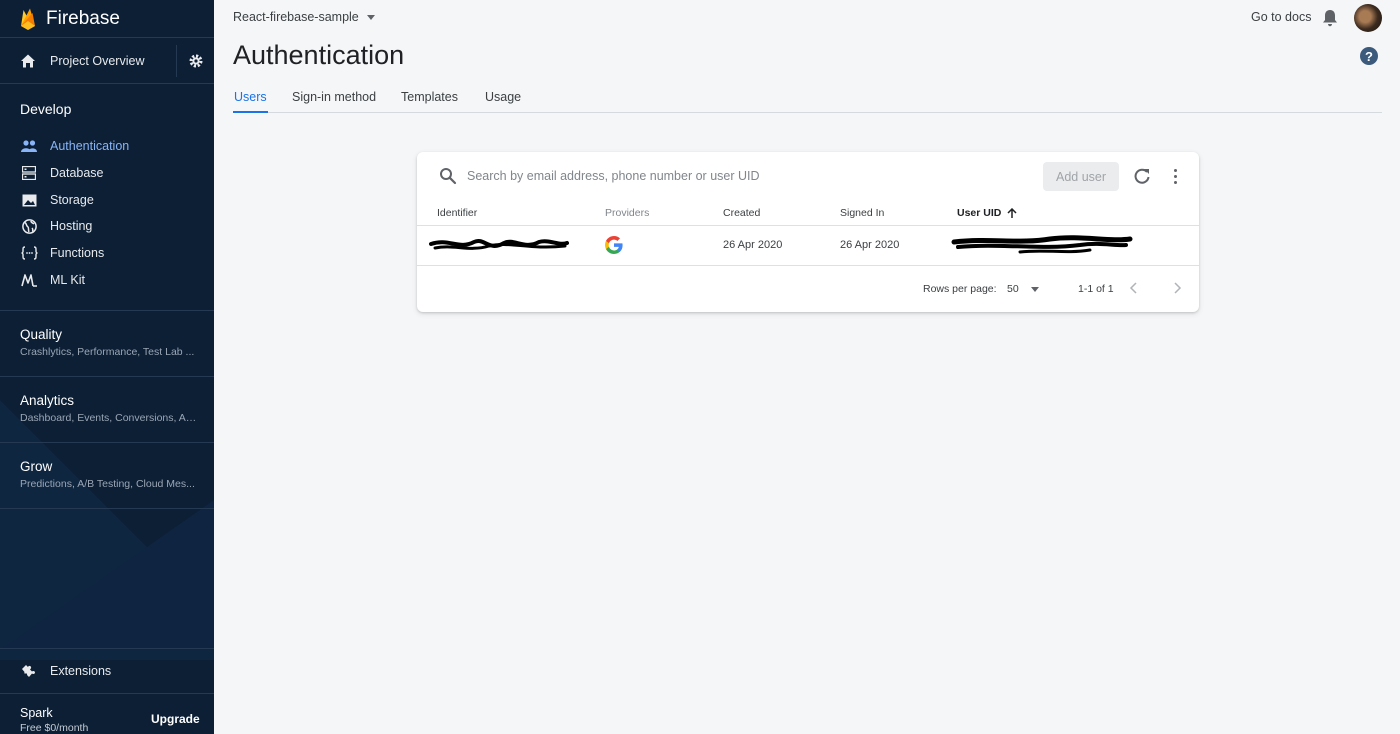 The height and width of the screenshot is (734, 1400). I want to click on column-providers: Providers, so click(627, 213).